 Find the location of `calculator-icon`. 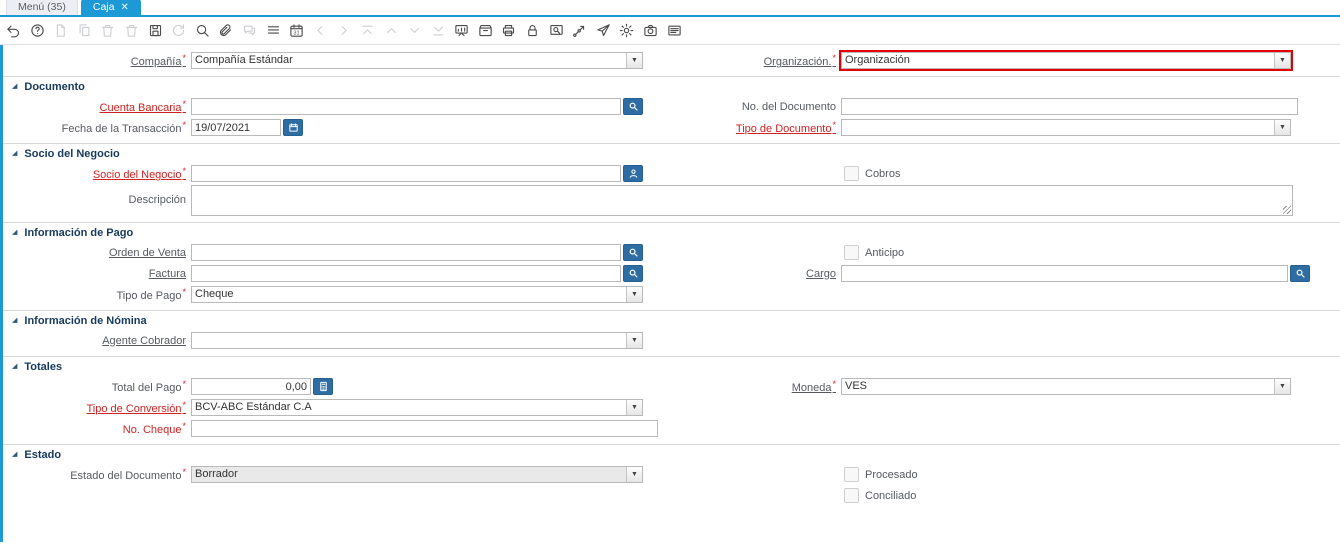

calculator-icon is located at coordinates (323, 386).